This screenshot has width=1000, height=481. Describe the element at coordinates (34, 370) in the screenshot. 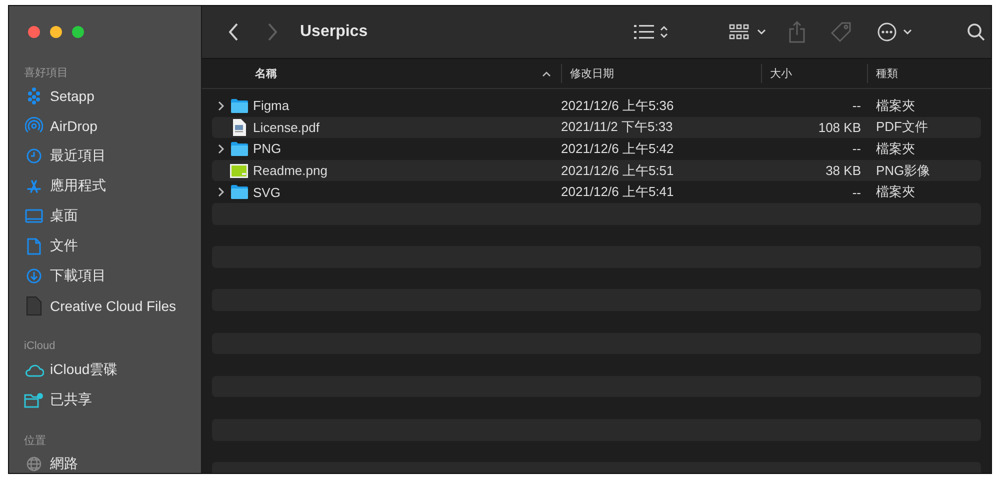

I see `cloud-icon` at that location.